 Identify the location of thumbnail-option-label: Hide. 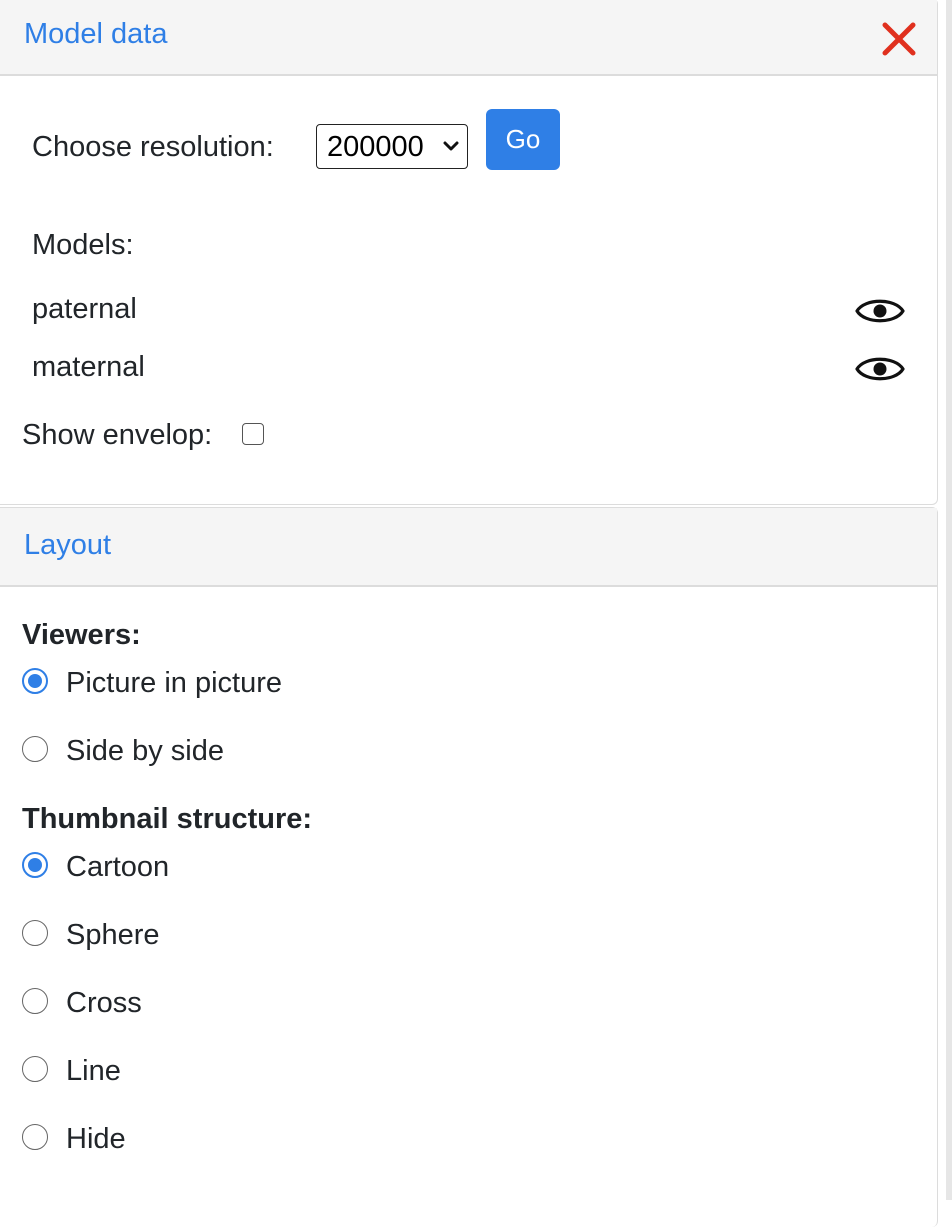
(96, 1139).